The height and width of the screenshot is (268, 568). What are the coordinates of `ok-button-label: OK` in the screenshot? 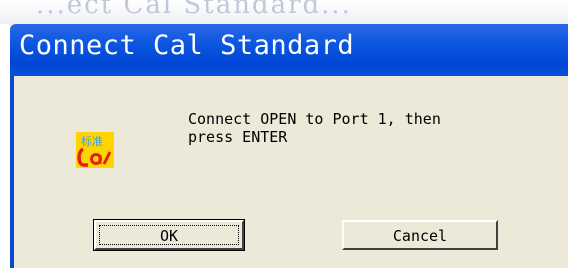 It's located at (169, 236).